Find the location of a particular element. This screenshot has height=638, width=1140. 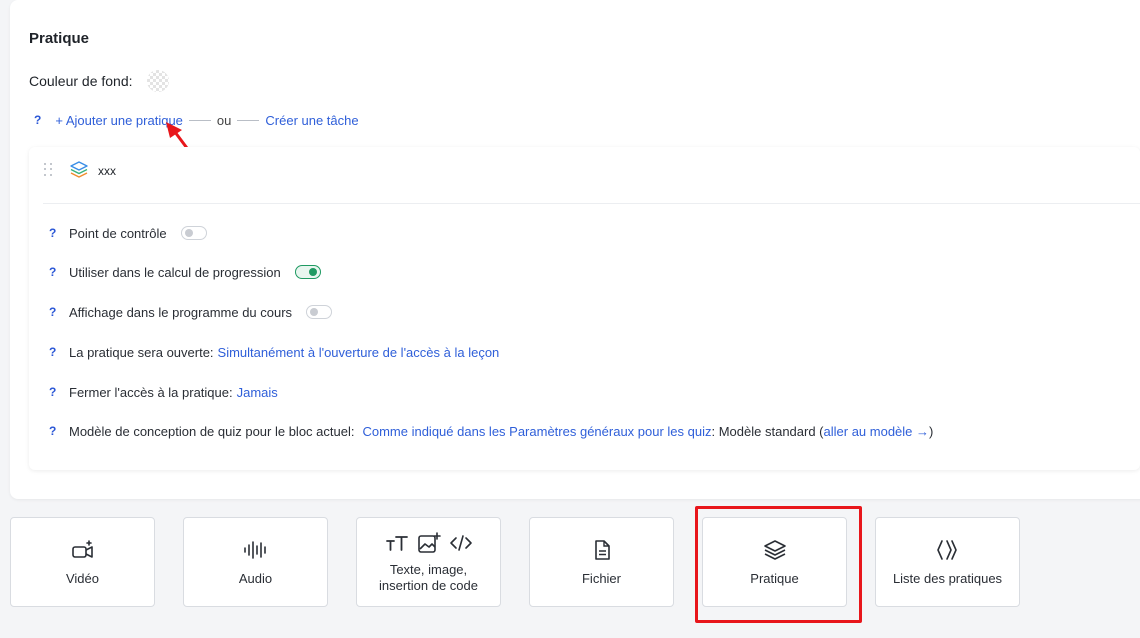

image-add-icon is located at coordinates (429, 542).